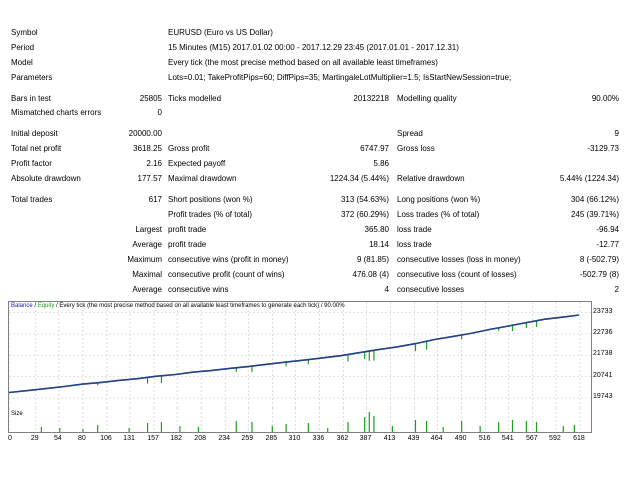 The height and width of the screenshot is (480, 640). Describe the element at coordinates (294, 353) in the screenshot. I see `equity-line` at that location.